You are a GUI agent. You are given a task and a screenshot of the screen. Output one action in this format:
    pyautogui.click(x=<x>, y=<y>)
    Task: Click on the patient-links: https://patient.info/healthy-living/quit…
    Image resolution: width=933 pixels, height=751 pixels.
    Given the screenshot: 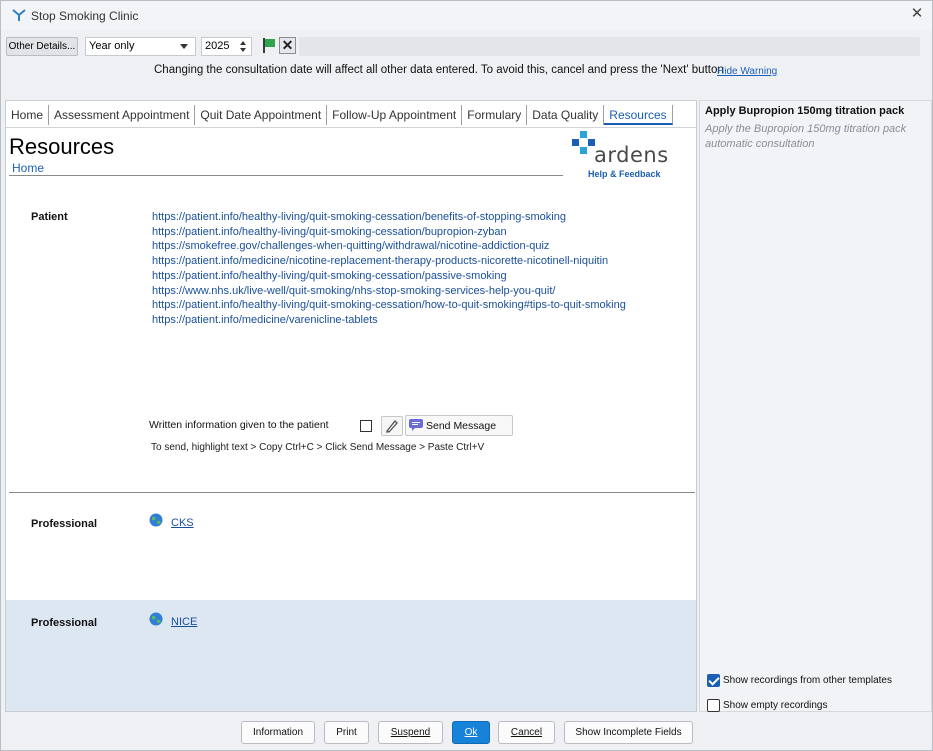 What is the action you would take?
    pyautogui.click(x=389, y=269)
    